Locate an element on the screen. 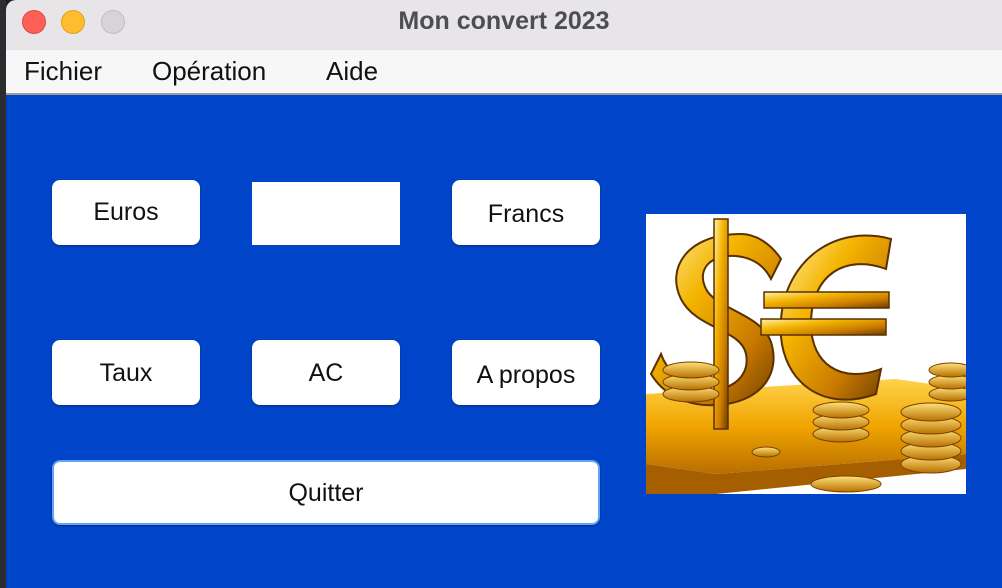 The width and height of the screenshot is (1002, 588). taux-button: Taux is located at coordinates (126, 372).